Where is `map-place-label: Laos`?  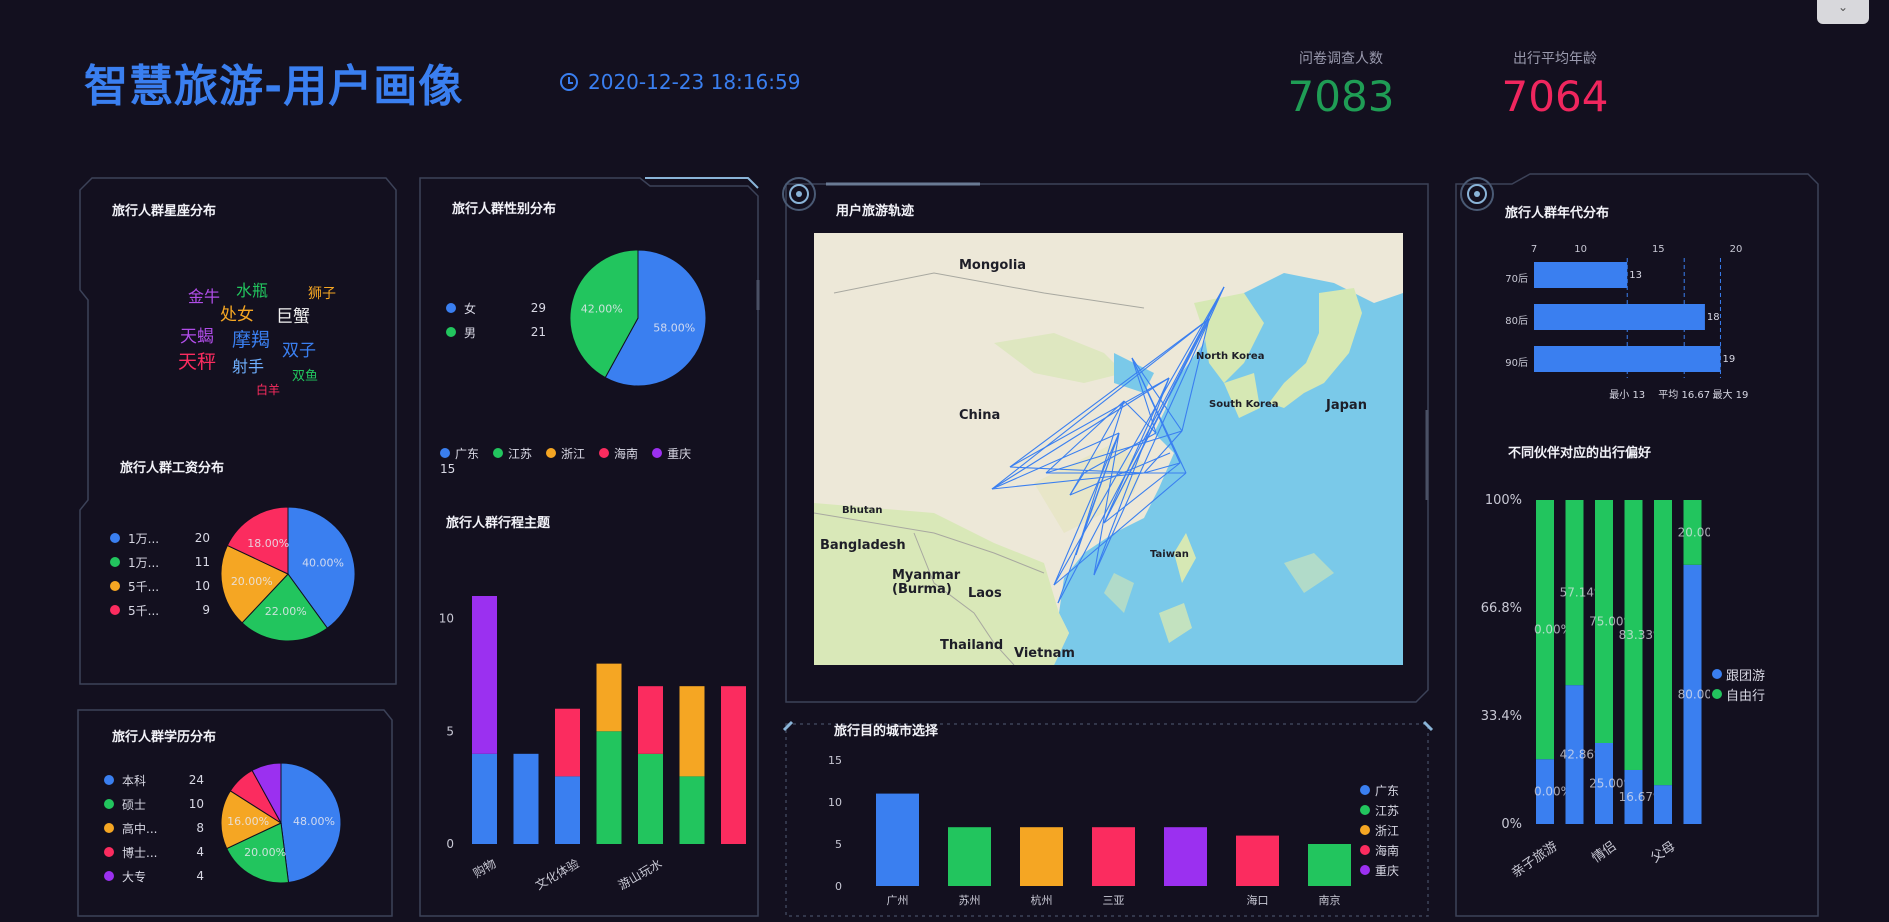
map-place-label: Laos is located at coordinates (985, 593).